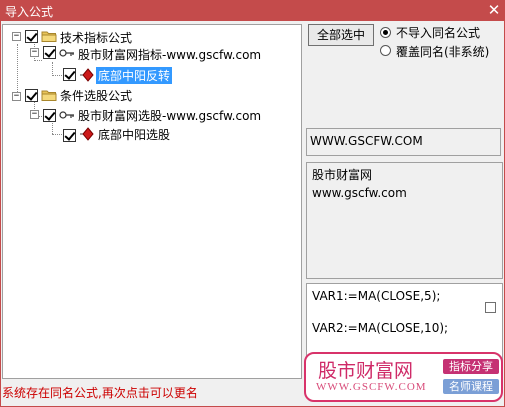 This screenshot has width=505, height=407. Describe the element at coordinates (376, 296) in the screenshot. I see `code-line: VAR1:=MA(CLOSE,5);` at that location.